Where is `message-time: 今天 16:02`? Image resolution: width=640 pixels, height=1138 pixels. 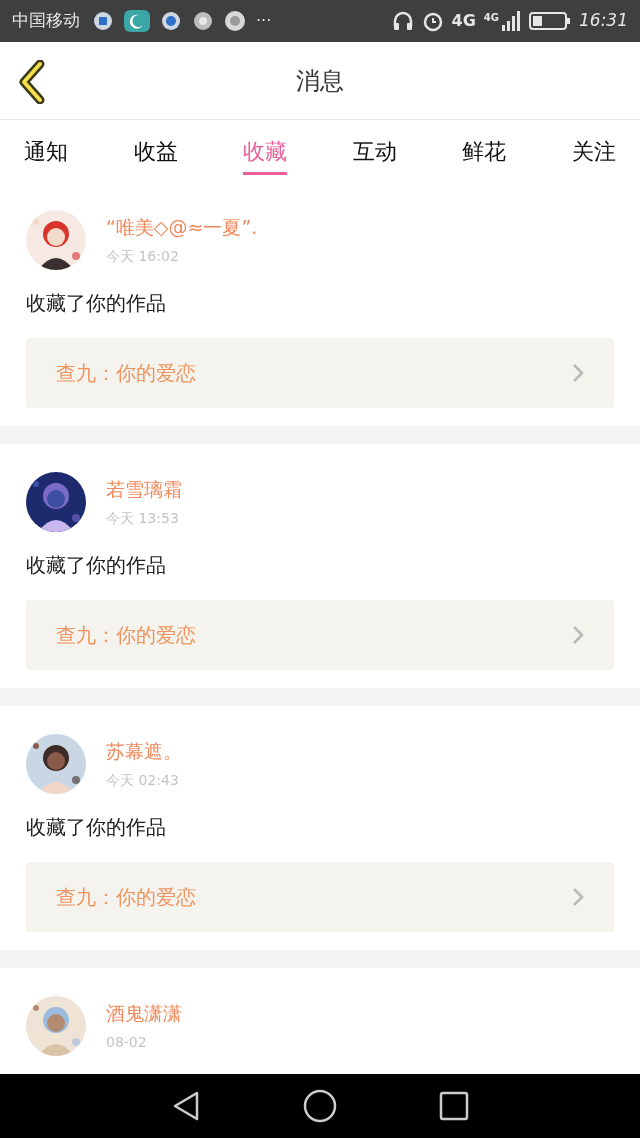 message-time: 今天 16:02 is located at coordinates (143, 256).